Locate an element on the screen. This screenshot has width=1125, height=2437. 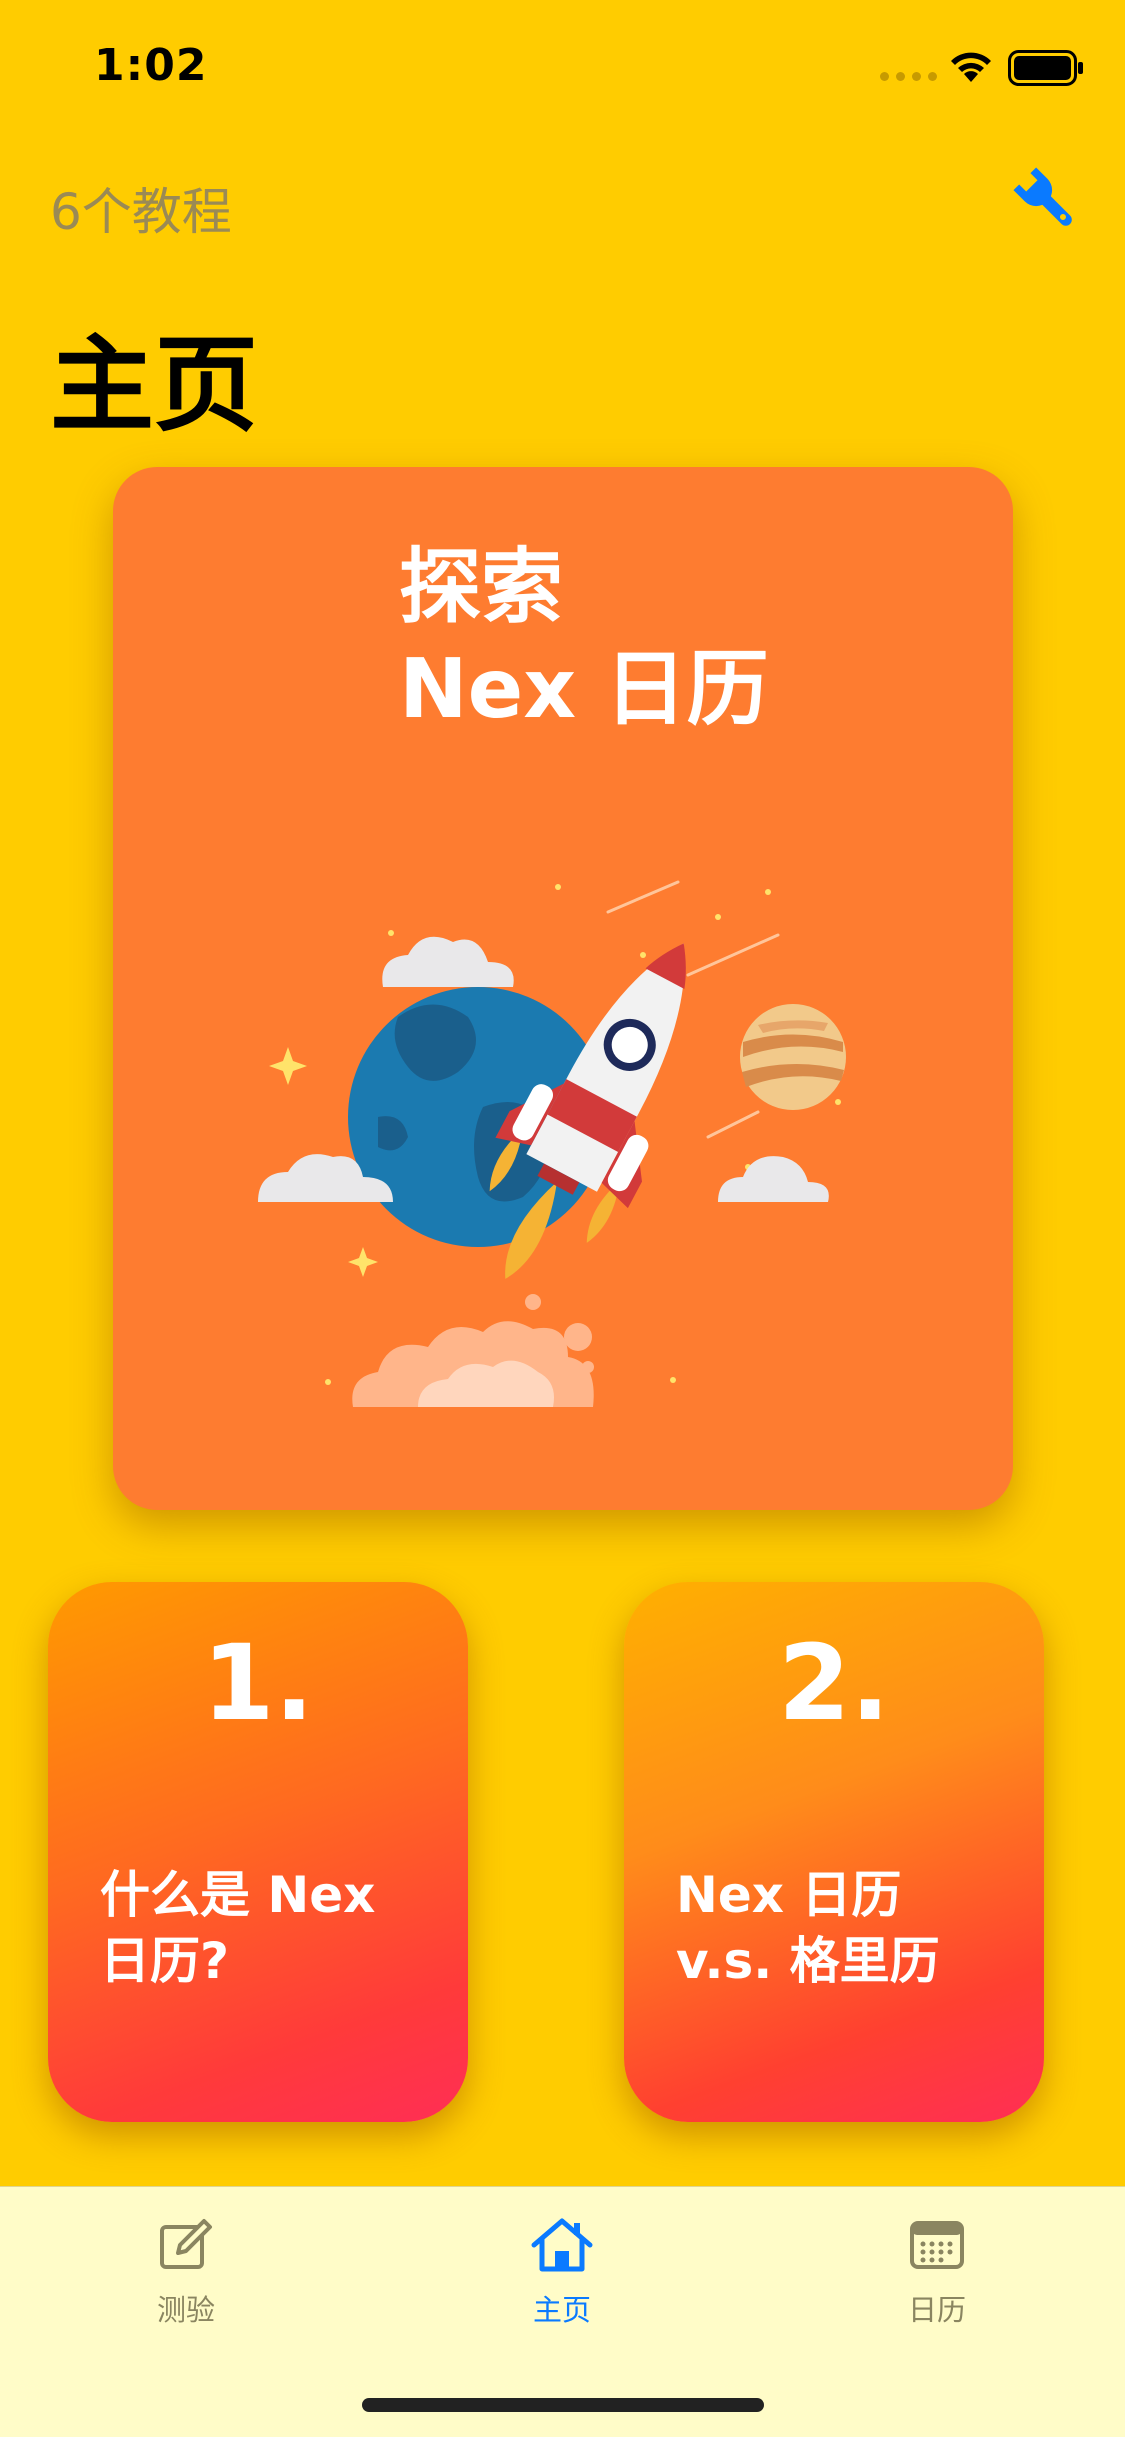
explore-title-line2: Nex 日历 is located at coordinates (584, 689).